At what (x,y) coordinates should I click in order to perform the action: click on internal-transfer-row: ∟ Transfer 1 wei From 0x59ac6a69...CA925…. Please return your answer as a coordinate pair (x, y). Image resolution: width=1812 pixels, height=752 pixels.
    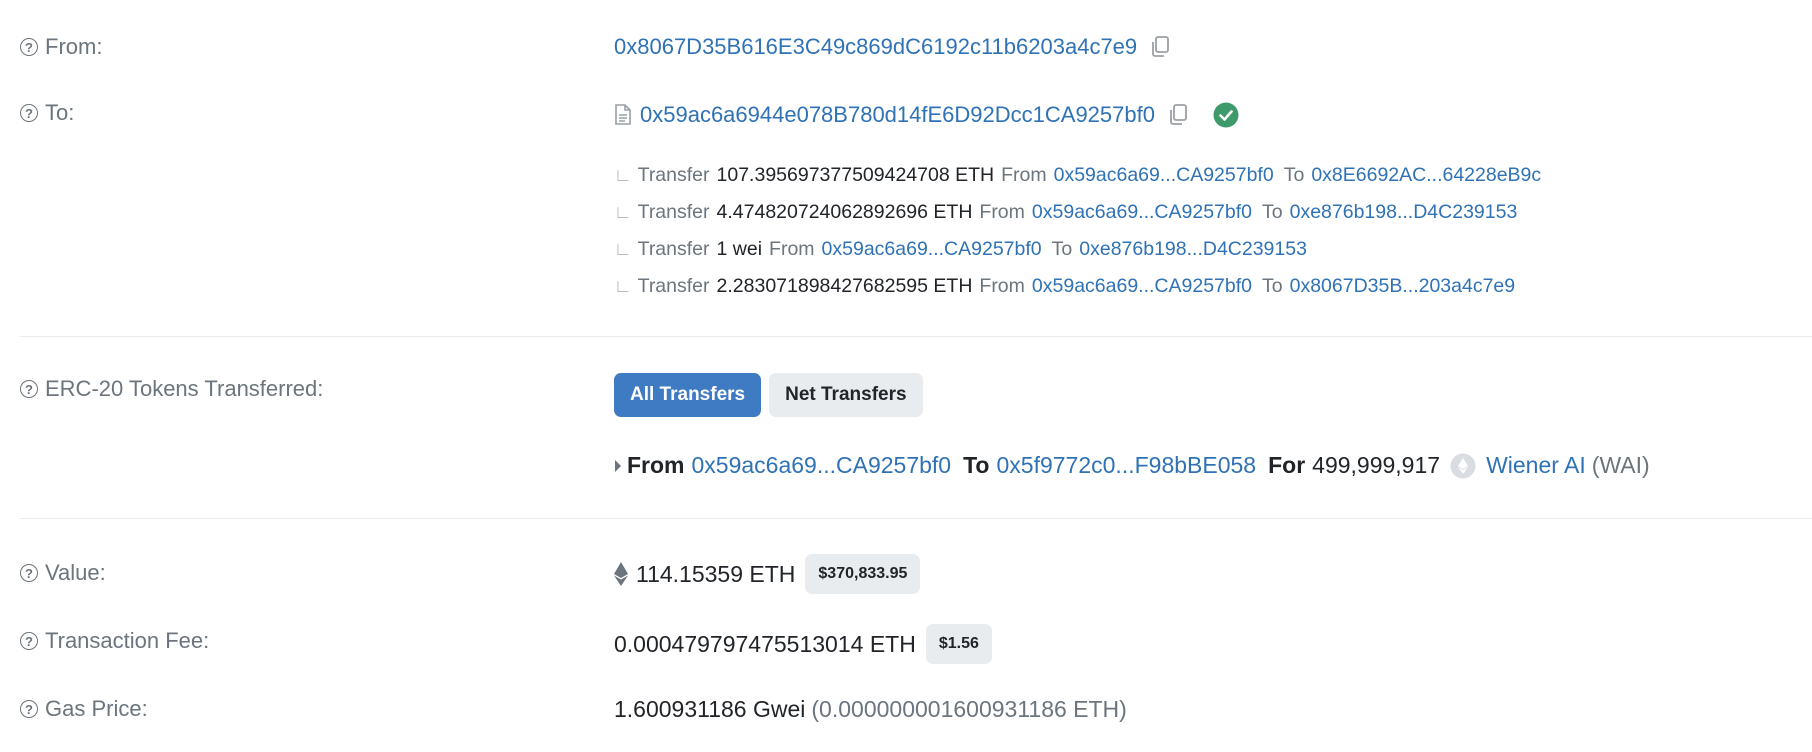
    Looking at the image, I should click on (965, 249).